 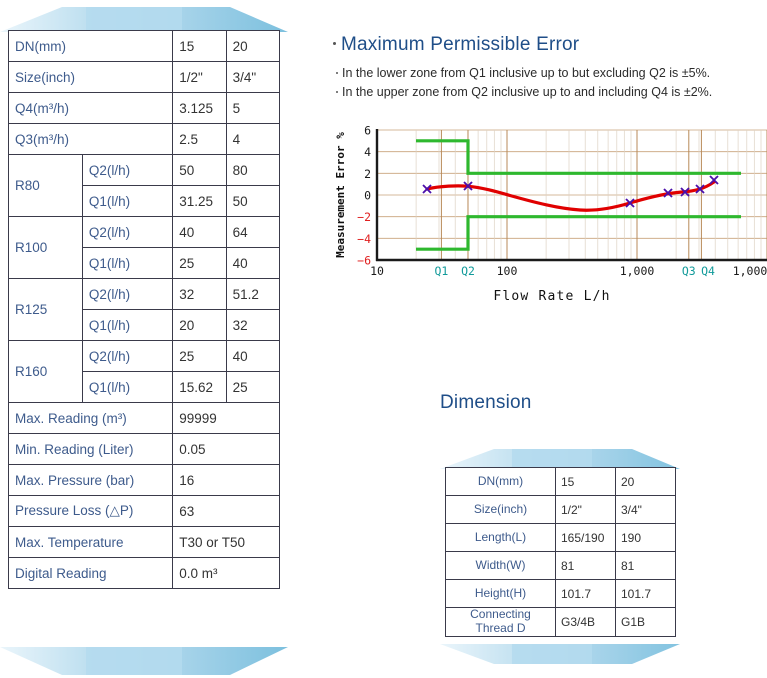 What do you see at coordinates (689, 271) in the screenshot?
I see `x-tick-q3: Q3` at bounding box center [689, 271].